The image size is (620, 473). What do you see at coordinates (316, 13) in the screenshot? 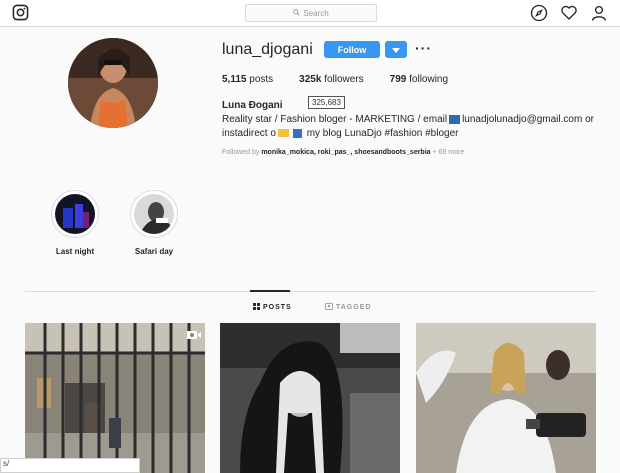
I see `search-placeholder: Search` at bounding box center [316, 13].